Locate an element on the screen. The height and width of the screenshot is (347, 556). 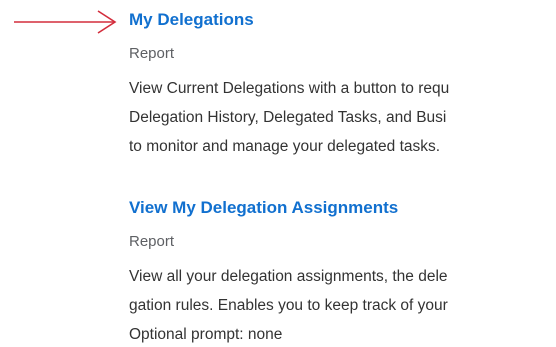
result-title-link: View My Delegation Assignments is located at coordinates (342, 208).